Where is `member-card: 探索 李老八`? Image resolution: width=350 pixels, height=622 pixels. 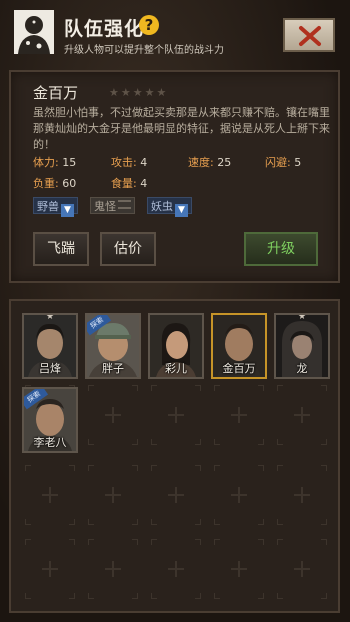 member-card: 探索 李老八 is located at coordinates (50, 420).